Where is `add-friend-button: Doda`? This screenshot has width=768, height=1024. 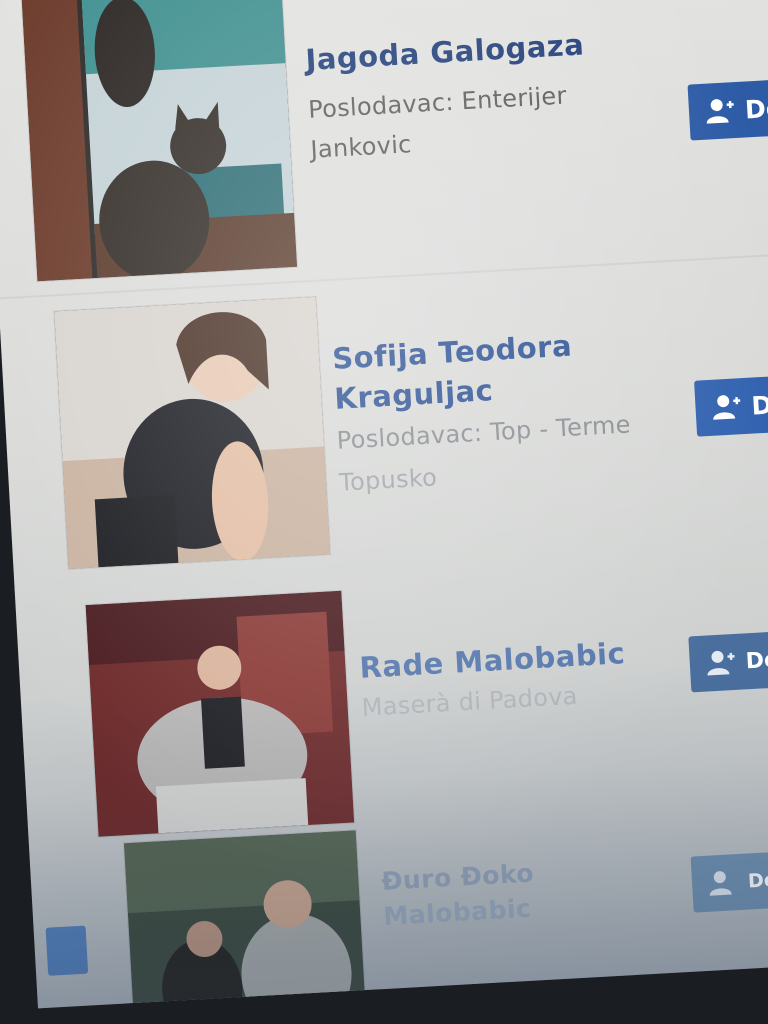
add-friend-button: Doda is located at coordinates (731, 404).